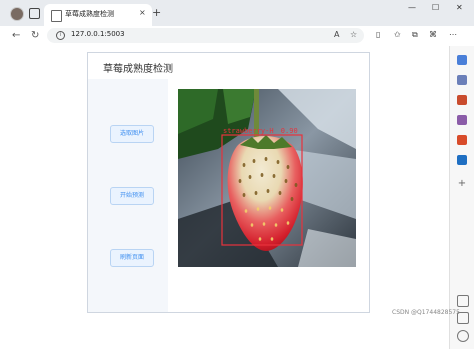 The height and width of the screenshot is (349, 474). What do you see at coordinates (132, 196) in the screenshot?
I see `start-detect-button: 开始预测` at bounding box center [132, 196].